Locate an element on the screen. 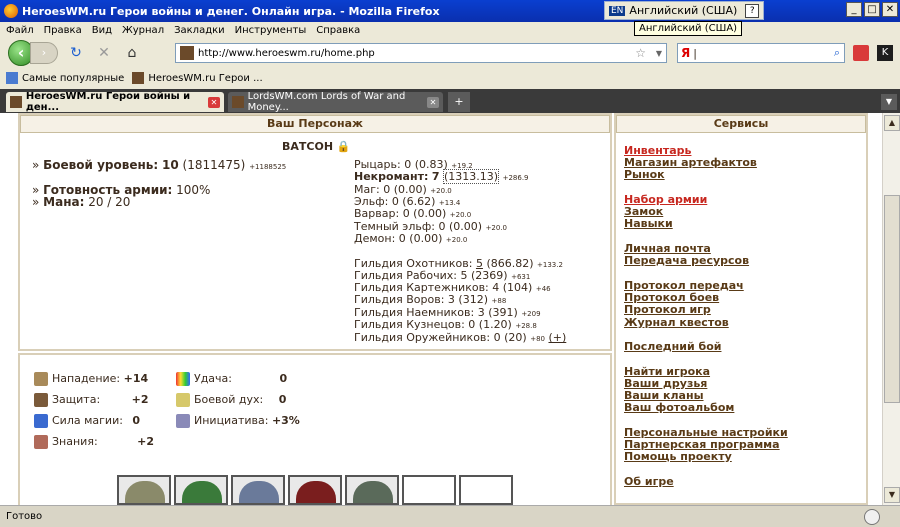  firefox-icon is located at coordinates (11, 11).